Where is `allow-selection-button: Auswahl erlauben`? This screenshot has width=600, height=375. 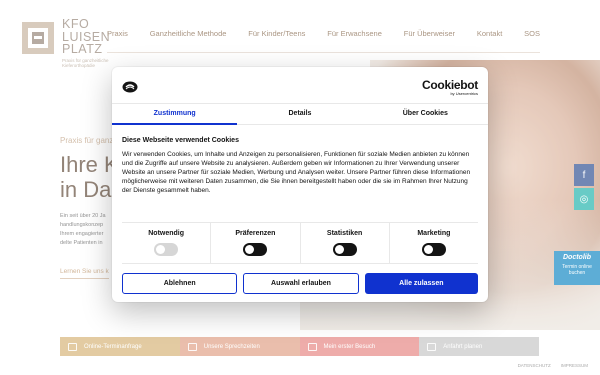 allow-selection-button: Auswahl erlauben is located at coordinates (301, 283).